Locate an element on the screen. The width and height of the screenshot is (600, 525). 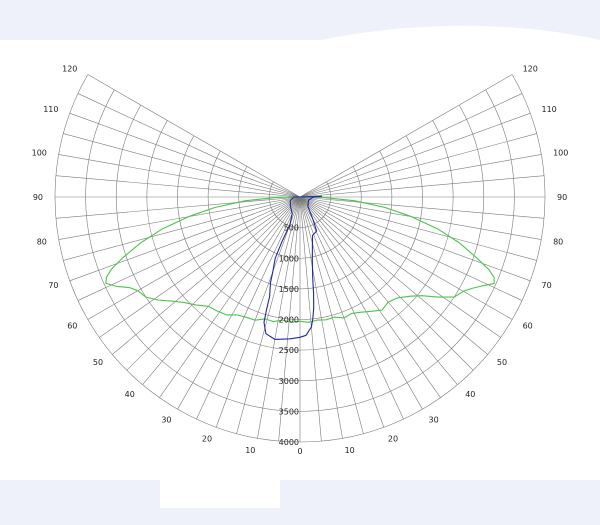
angle-label-right-0: 120 is located at coordinates (530, 69).